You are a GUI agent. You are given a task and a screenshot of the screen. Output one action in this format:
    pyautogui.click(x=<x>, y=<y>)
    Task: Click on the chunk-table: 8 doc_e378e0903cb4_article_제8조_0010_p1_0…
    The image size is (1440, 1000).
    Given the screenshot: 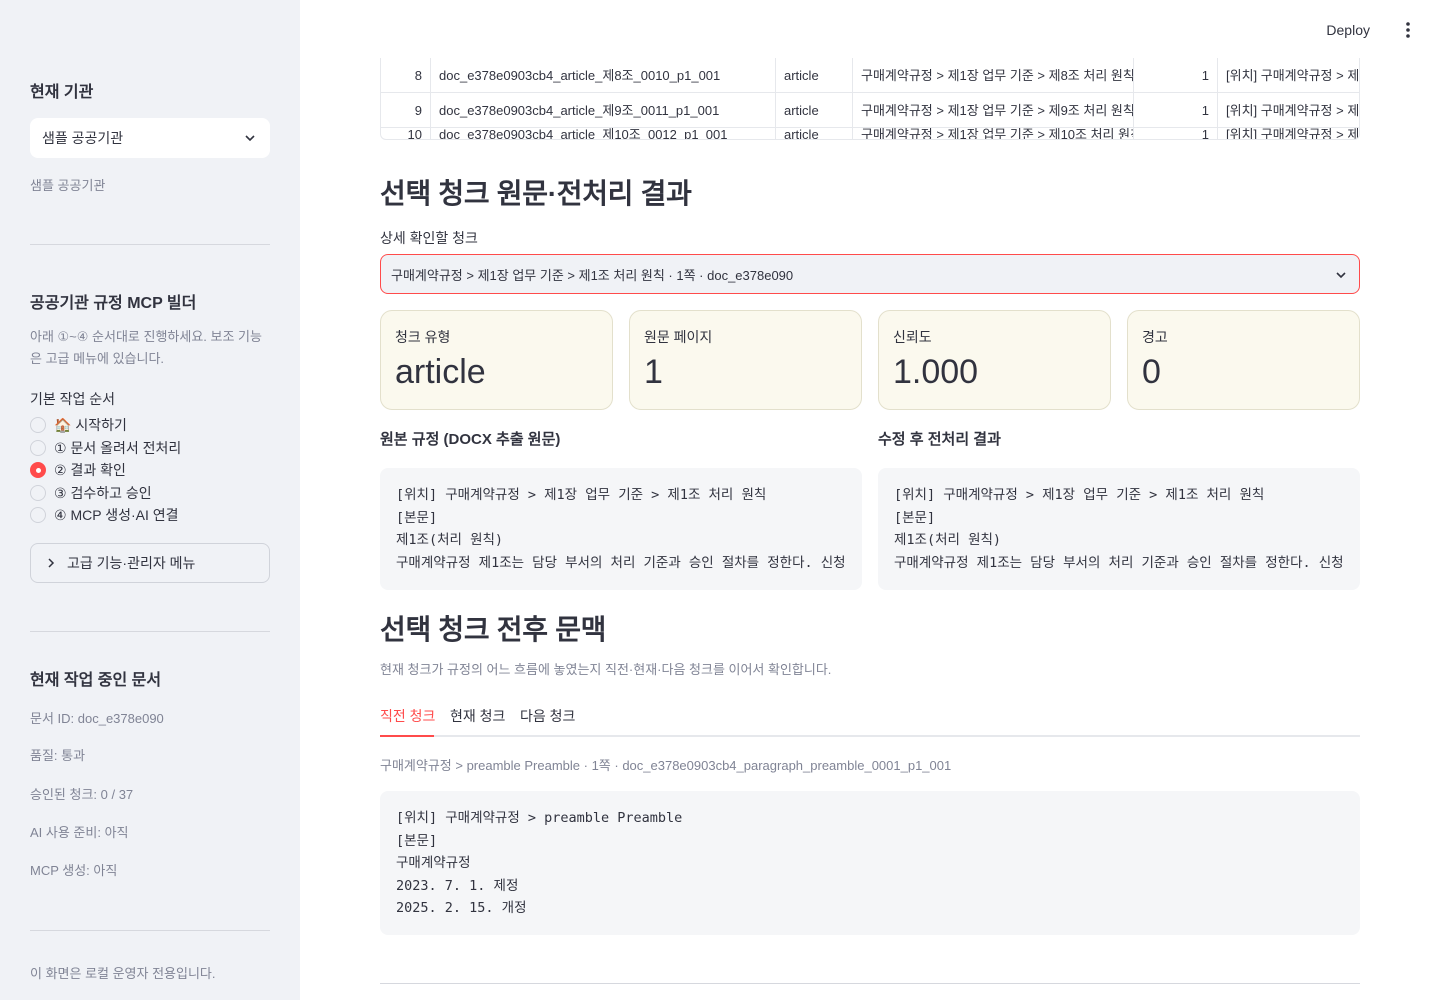 What is the action you would take?
    pyautogui.click(x=870, y=99)
    